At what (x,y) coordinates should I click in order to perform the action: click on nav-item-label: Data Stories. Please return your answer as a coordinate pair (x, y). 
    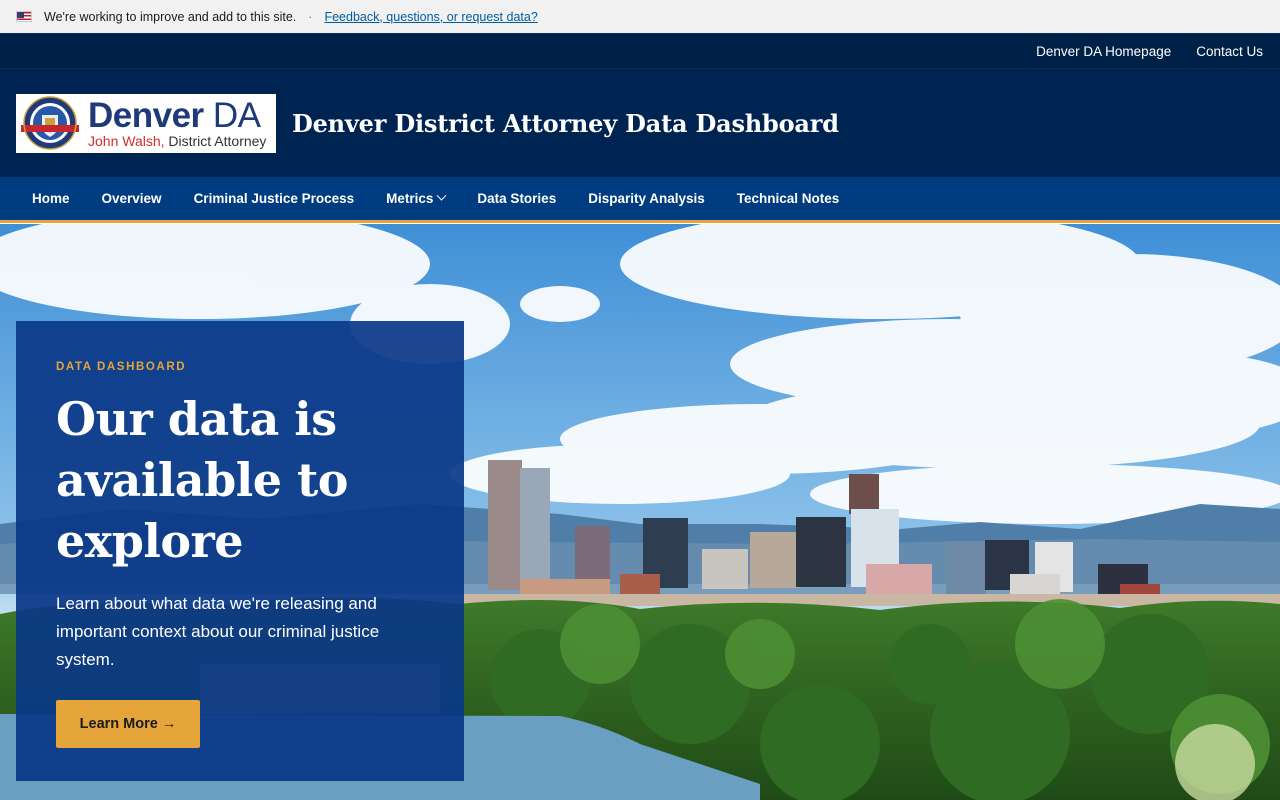
    Looking at the image, I should click on (517, 198).